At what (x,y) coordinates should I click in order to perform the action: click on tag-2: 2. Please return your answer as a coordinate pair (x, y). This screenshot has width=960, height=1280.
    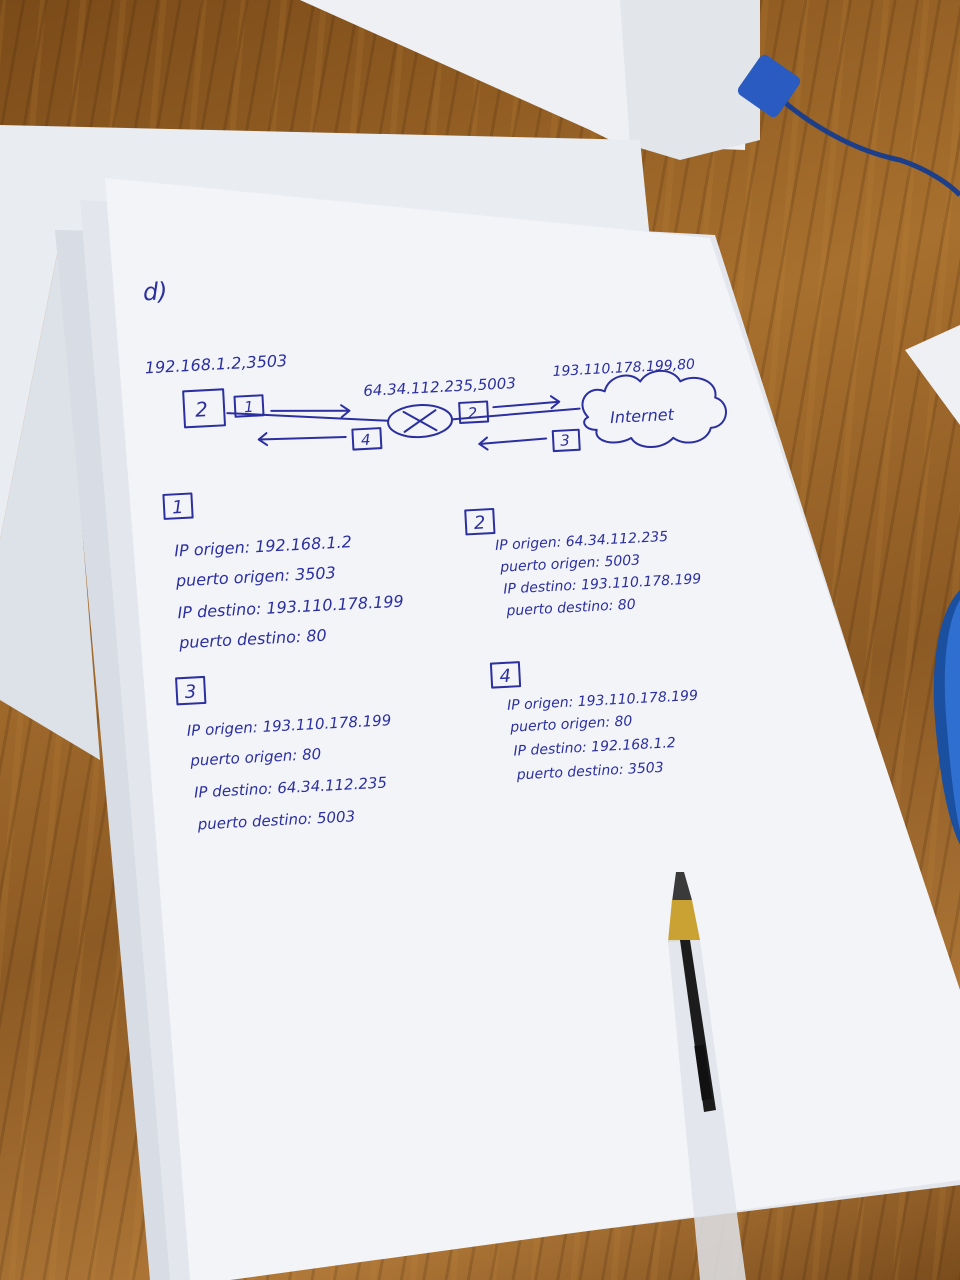
    Looking at the image, I should click on (472, 413).